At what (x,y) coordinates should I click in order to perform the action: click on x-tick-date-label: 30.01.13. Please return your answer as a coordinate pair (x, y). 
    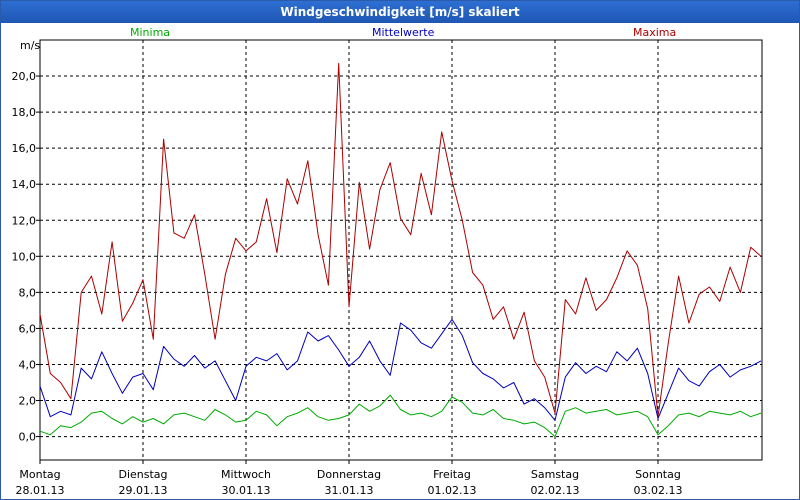
    Looking at the image, I should click on (246, 490).